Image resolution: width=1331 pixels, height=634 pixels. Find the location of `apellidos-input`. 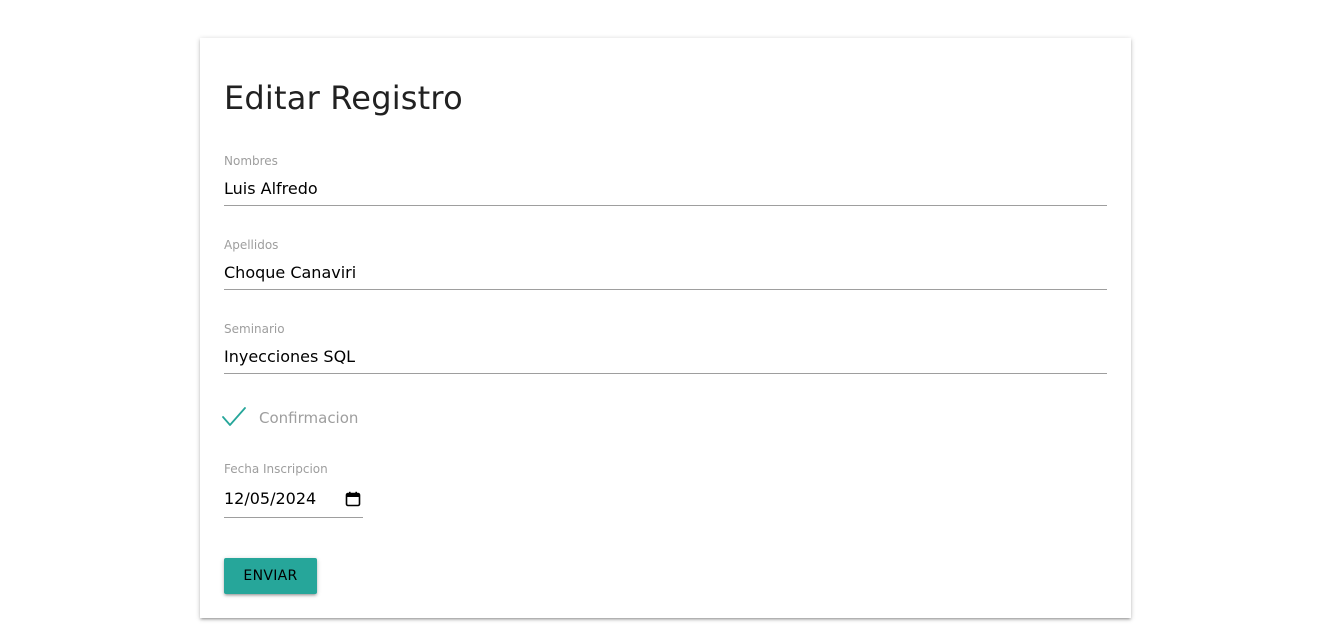

apellidos-input is located at coordinates (665, 273).